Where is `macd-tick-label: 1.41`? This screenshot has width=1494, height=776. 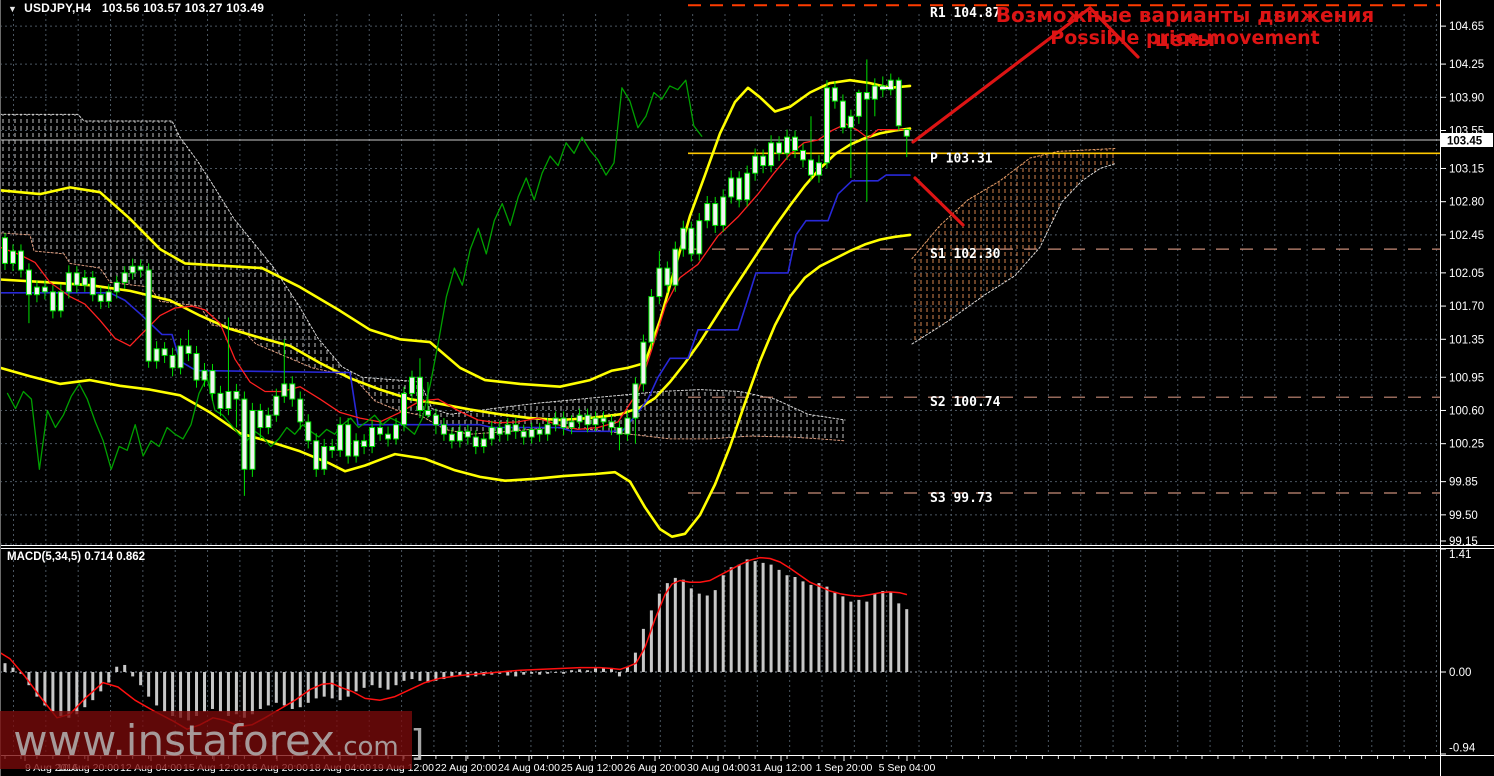
macd-tick-label: 1.41 is located at coordinates (1460, 555).